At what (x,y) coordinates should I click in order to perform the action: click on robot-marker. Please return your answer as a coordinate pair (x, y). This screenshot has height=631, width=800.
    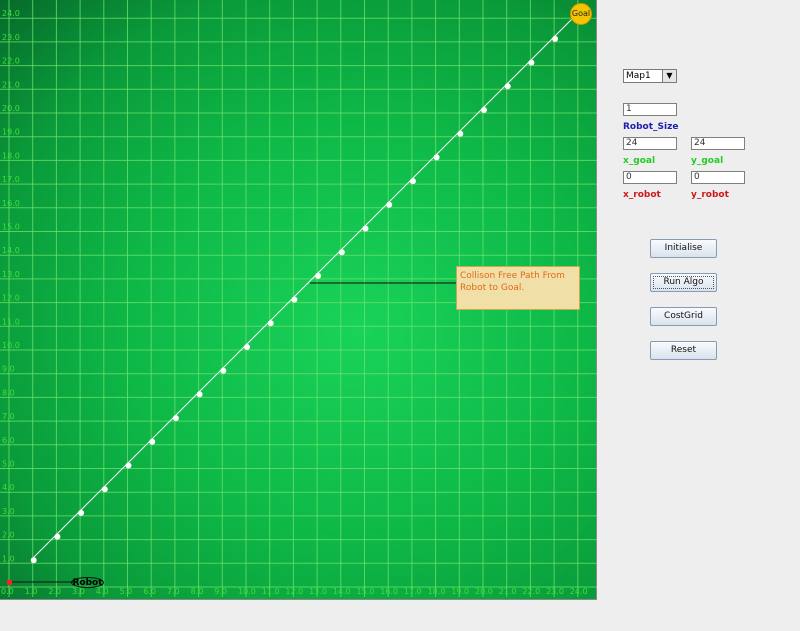
    Looking at the image, I should click on (9, 582).